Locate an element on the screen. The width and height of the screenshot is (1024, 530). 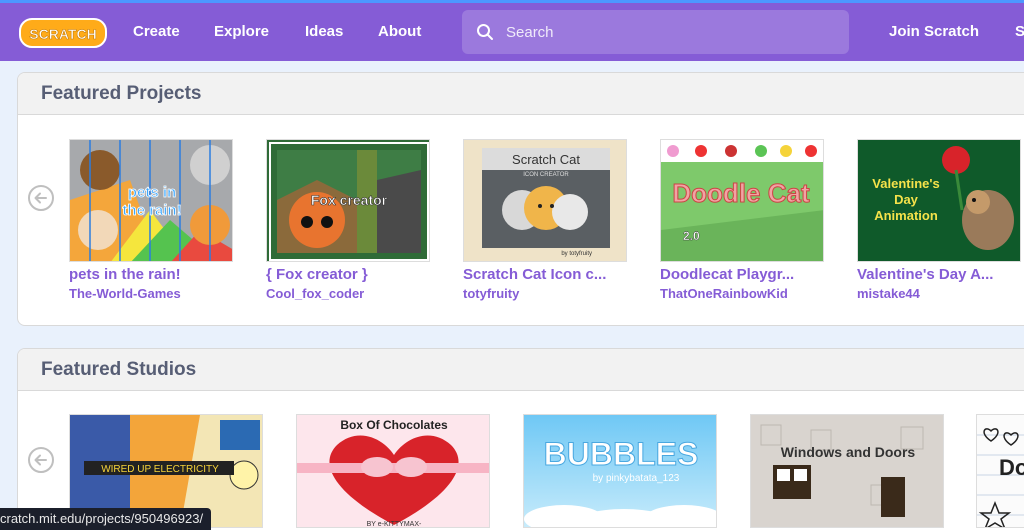
studio-thumbnail: Windows and Doors is located at coordinates (847, 471).